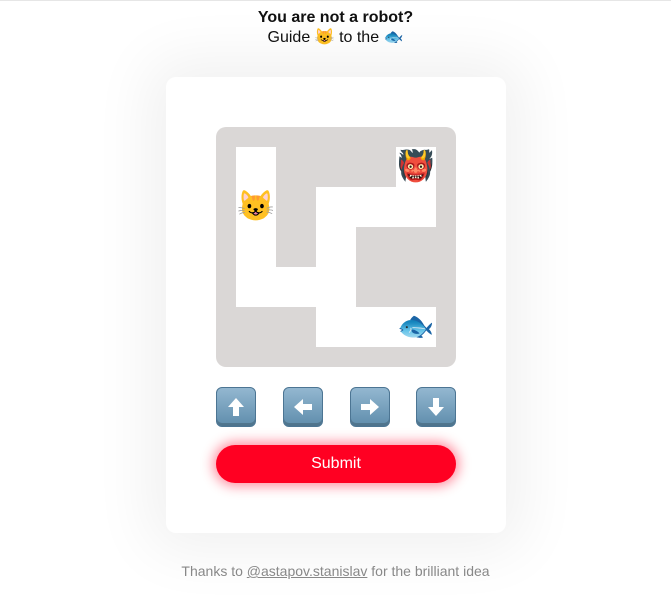 The height and width of the screenshot is (612, 671). What do you see at coordinates (335, 17) in the screenshot?
I see `page-title: You are not a robot?` at bounding box center [335, 17].